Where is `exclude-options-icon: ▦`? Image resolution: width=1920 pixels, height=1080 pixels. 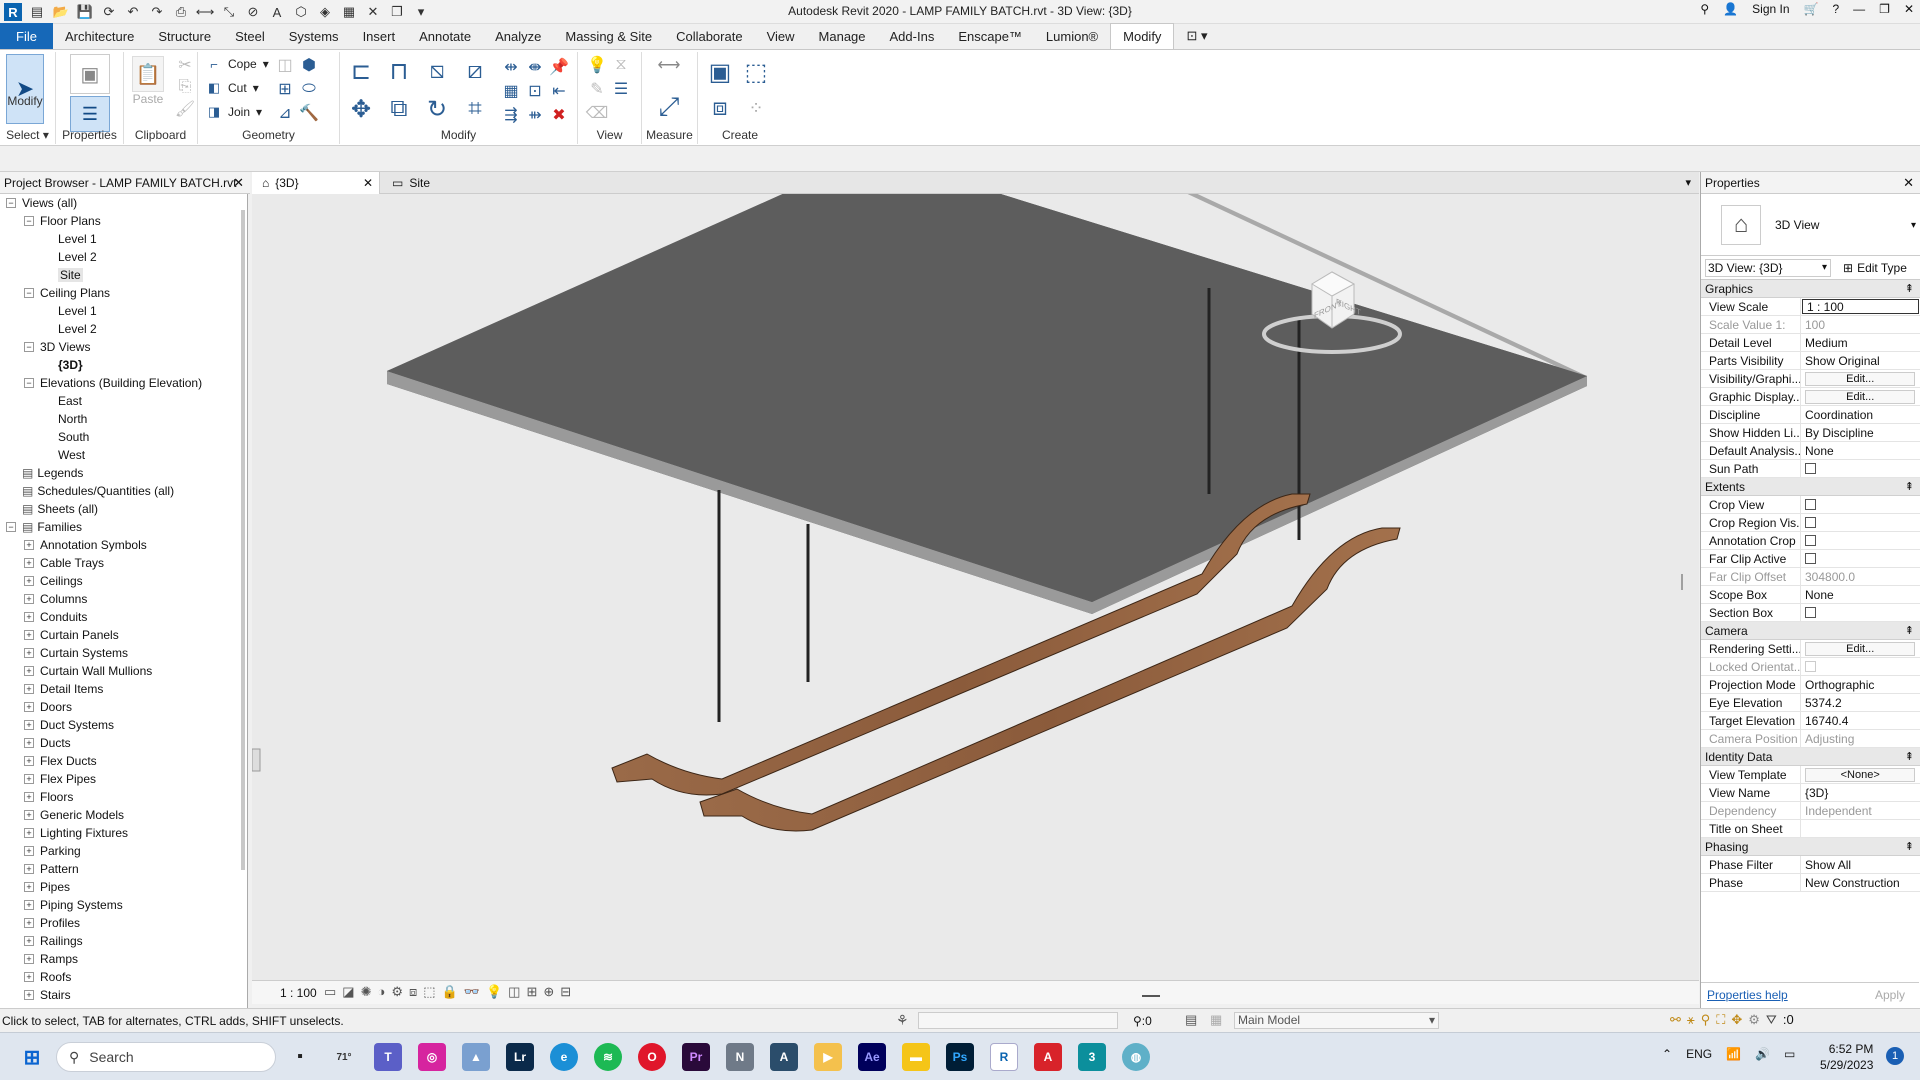 exclude-options-icon: ▦ is located at coordinates (1216, 1020).